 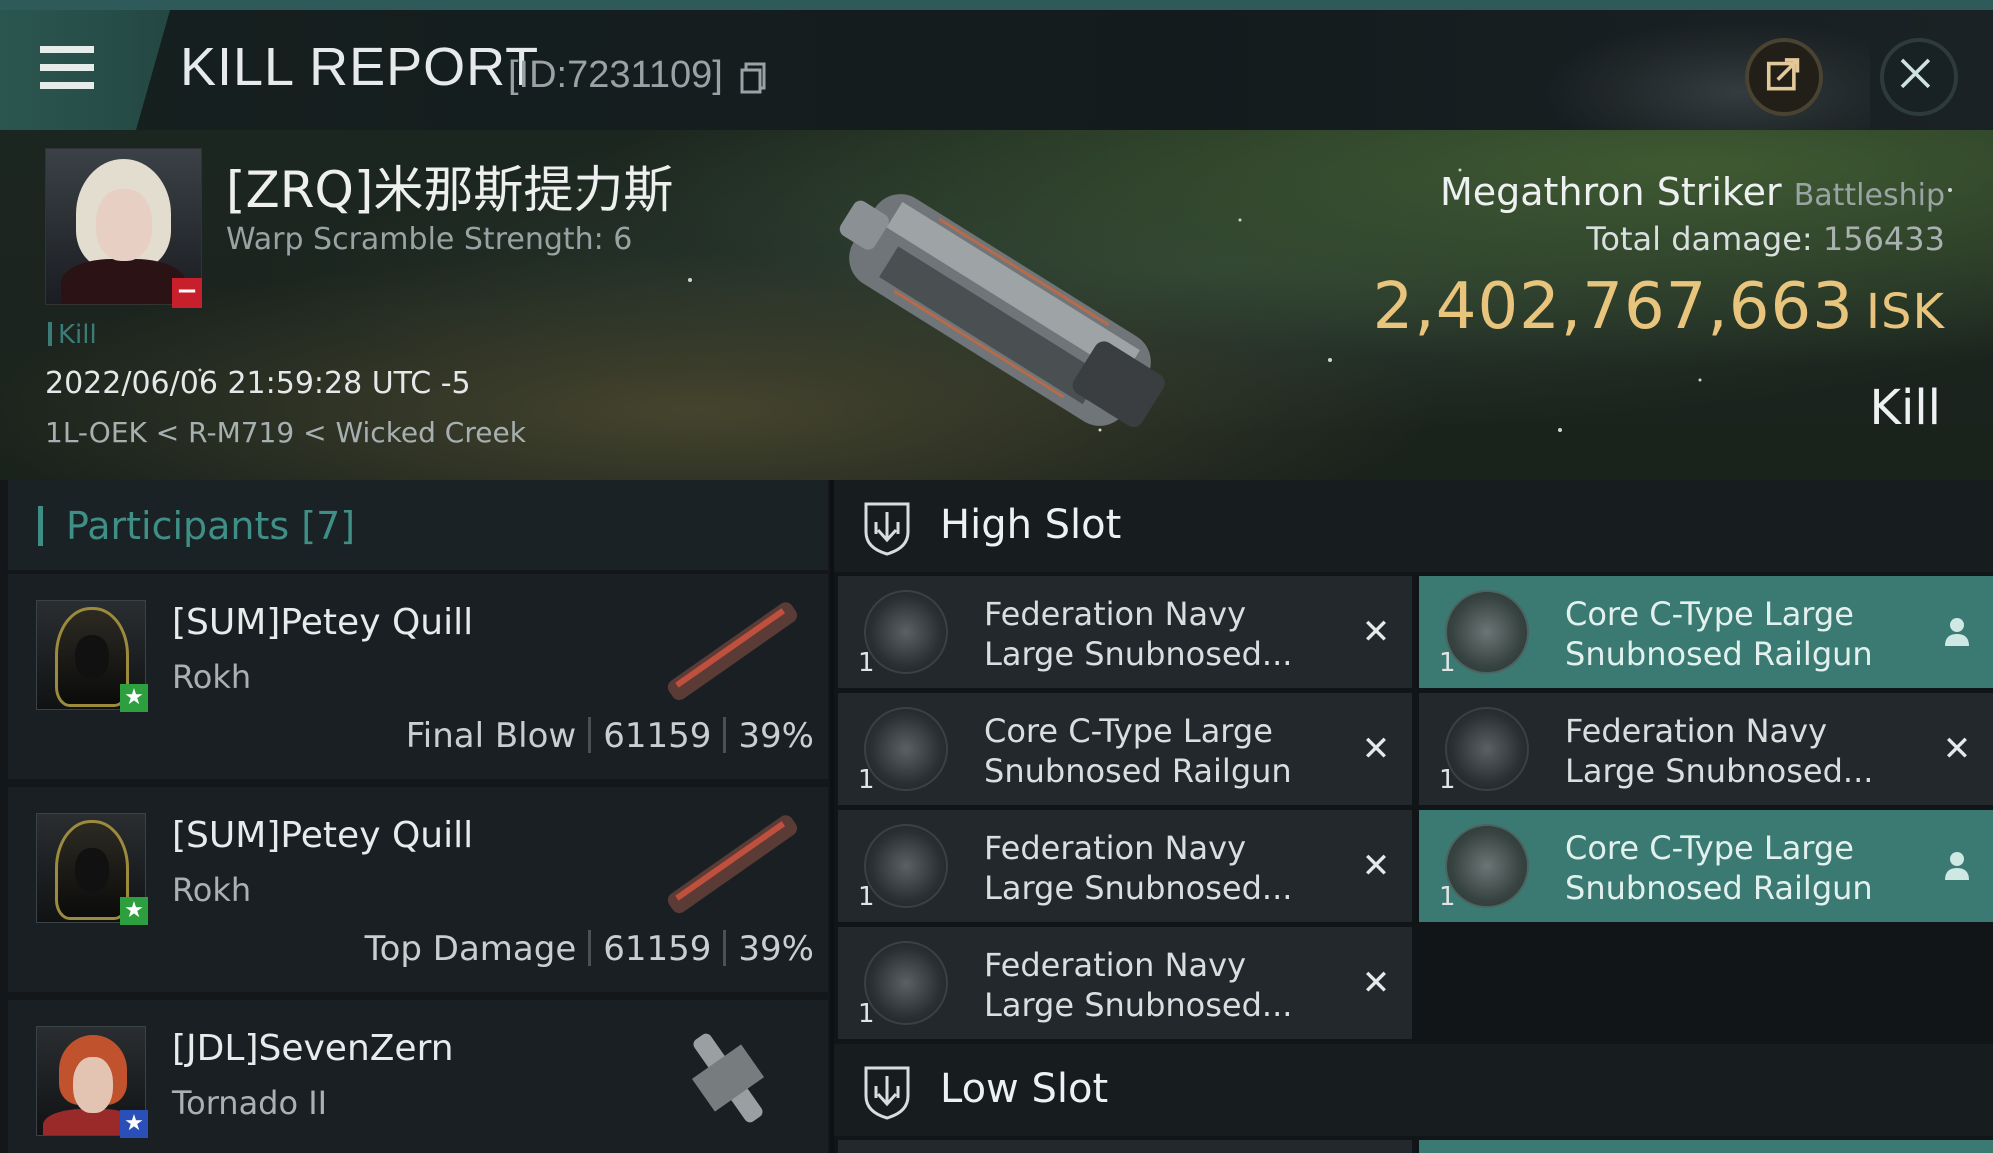 What do you see at coordinates (996, 75) in the screenshot?
I see `header-bar: KILL REPORT [ID:7231109]` at bounding box center [996, 75].